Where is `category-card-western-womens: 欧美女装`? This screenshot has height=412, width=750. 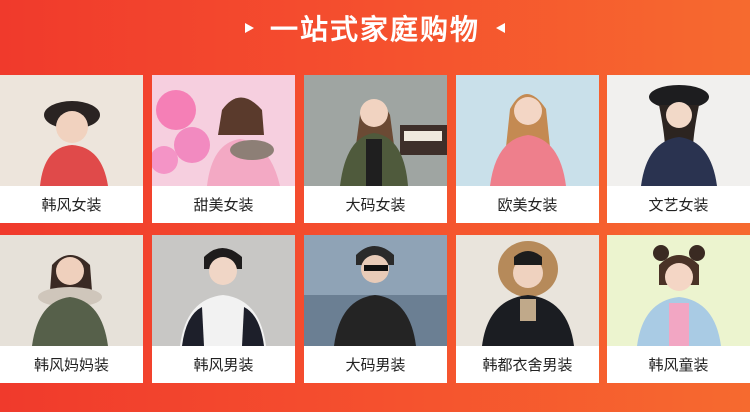
category-card-western-womens: 欧美女装 is located at coordinates (527, 149).